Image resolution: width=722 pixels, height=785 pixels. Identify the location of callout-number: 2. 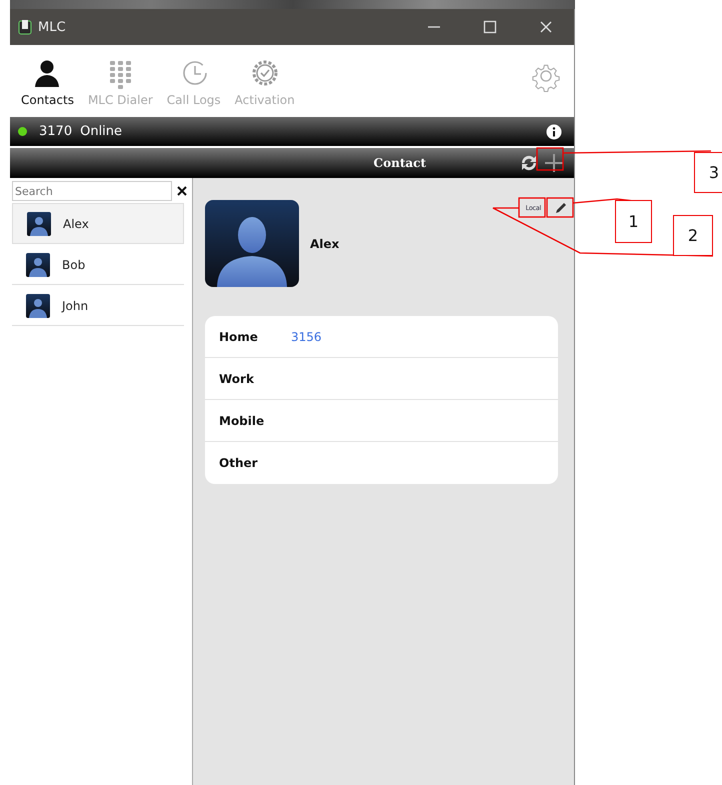
(693, 235).